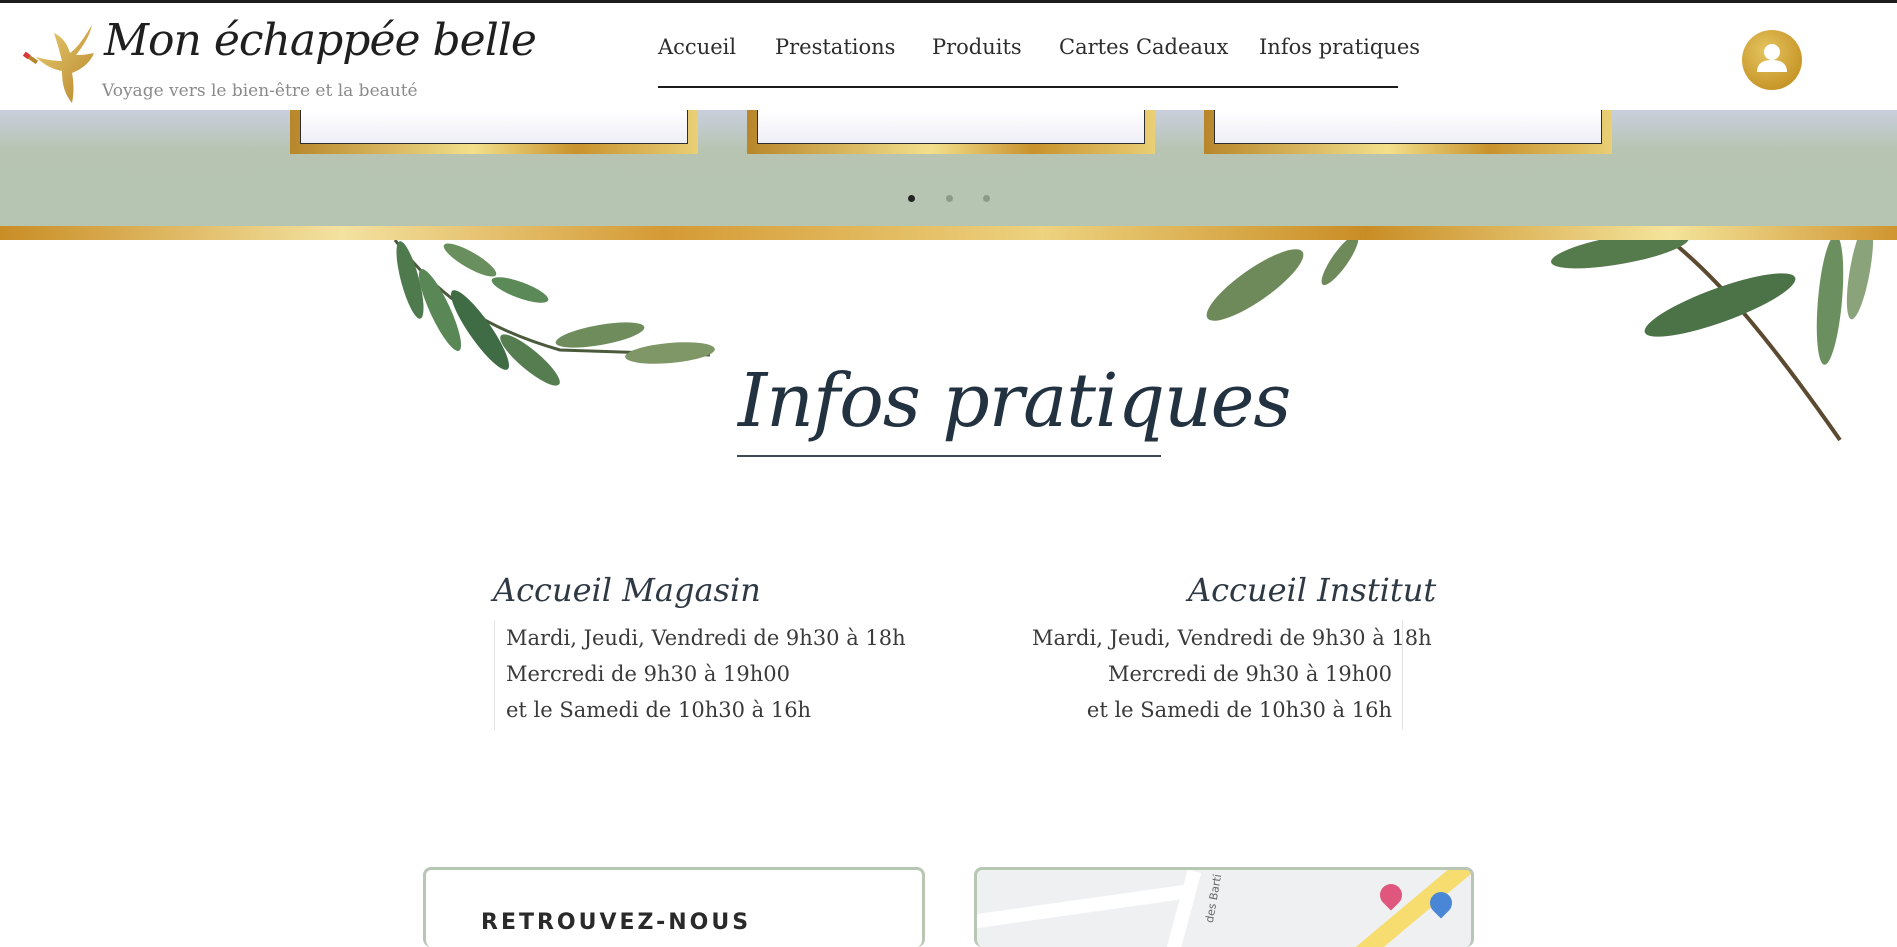  Describe the element at coordinates (835, 47) in the screenshot. I see `nav-item-prestations: Prestations` at that location.